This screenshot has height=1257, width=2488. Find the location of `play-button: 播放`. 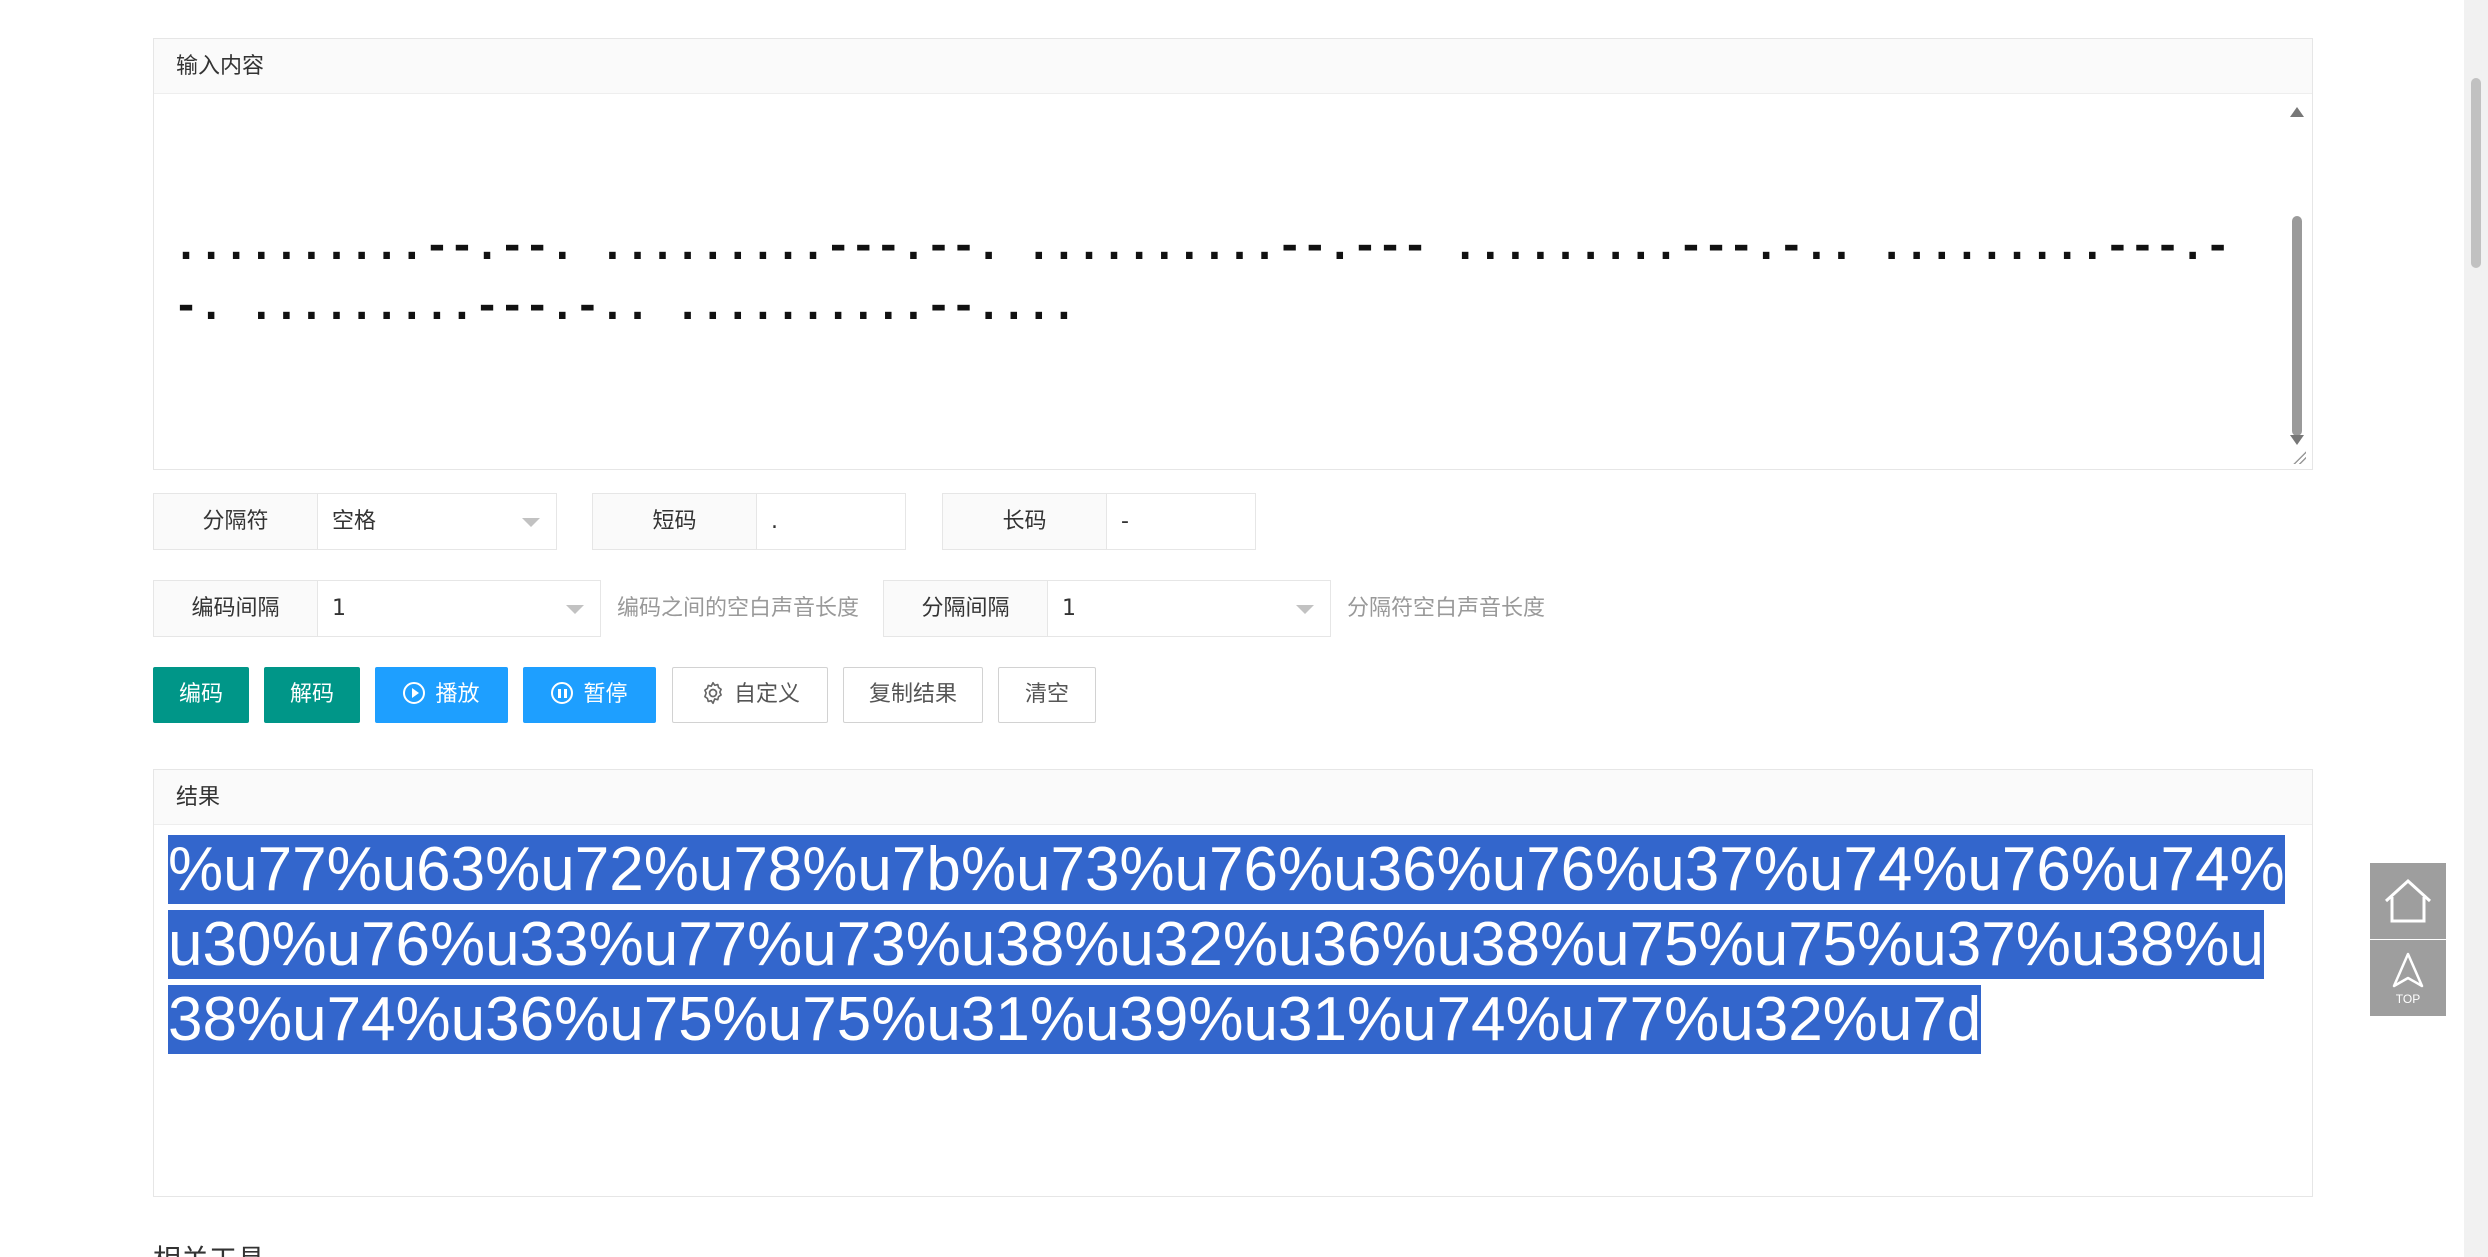

play-button: 播放 is located at coordinates (441, 695).